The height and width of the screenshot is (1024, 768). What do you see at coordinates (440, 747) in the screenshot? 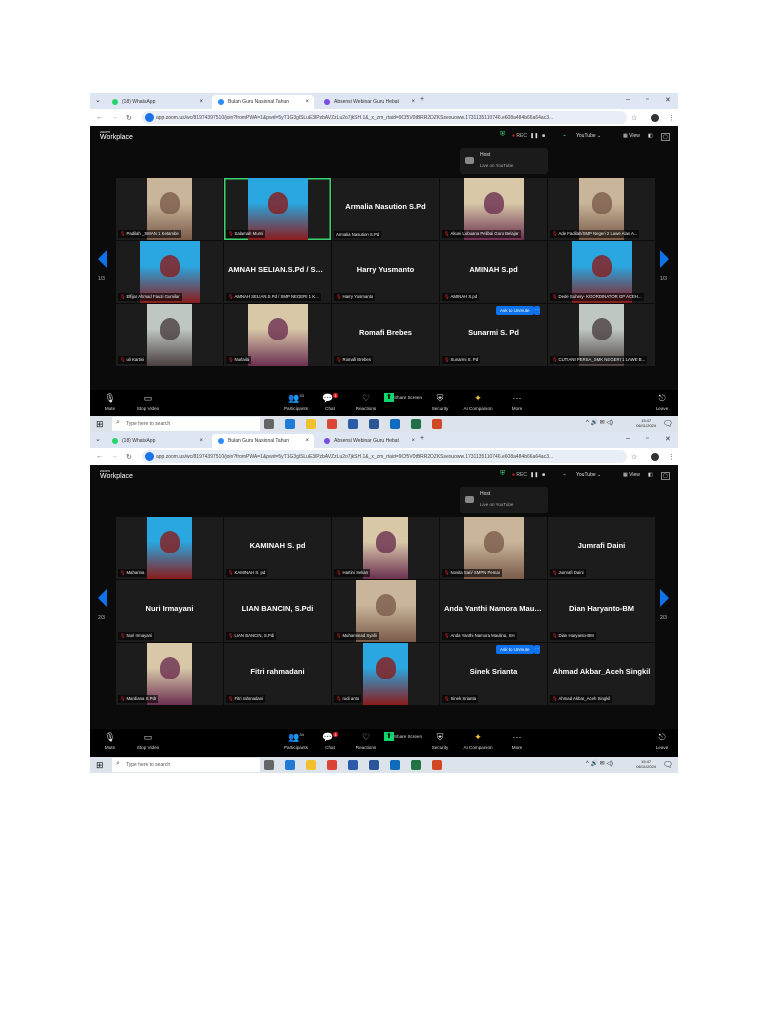
I see `toolbar-label: Security` at bounding box center [440, 747].